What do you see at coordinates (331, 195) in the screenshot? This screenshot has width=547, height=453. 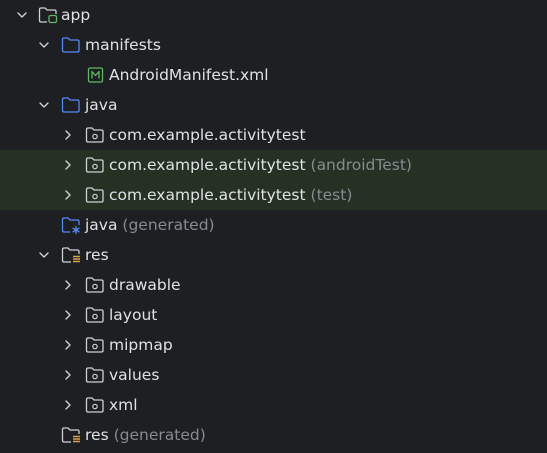 I see `tree-node-suffix: (test)` at bounding box center [331, 195].